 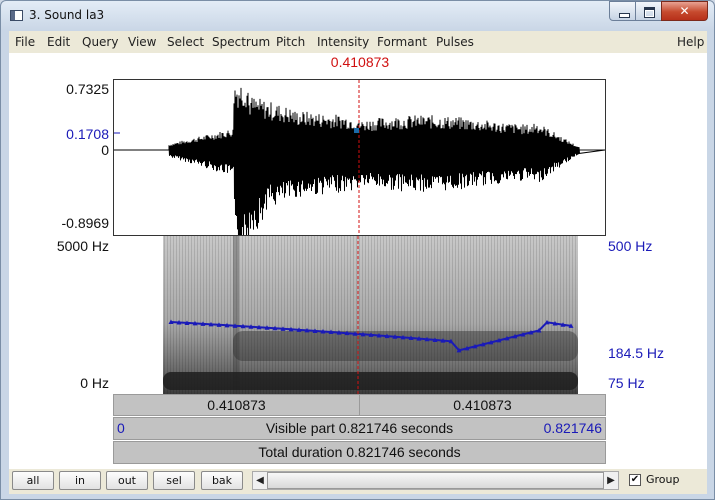 I want to click on wave-y-min-label: -0.8969, so click(x=85, y=223).